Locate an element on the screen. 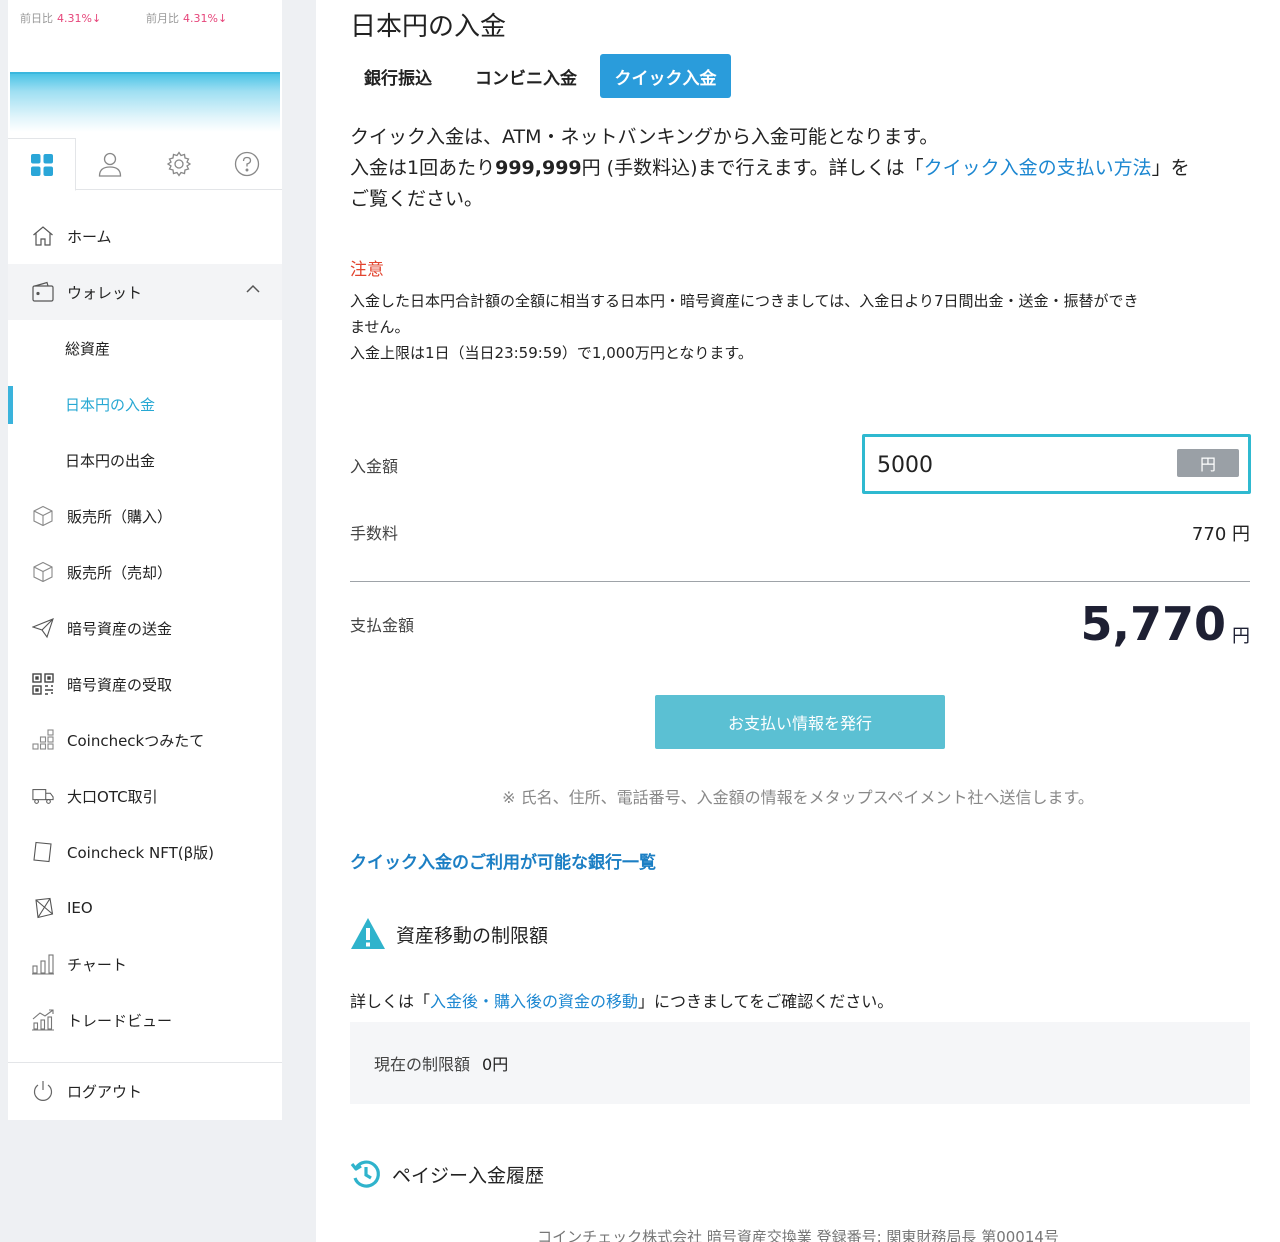  tab-bank-transfer: 銀行振込 is located at coordinates (398, 76).